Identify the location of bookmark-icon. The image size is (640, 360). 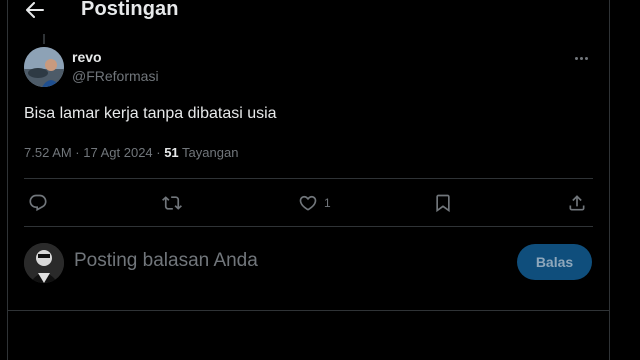
(443, 203).